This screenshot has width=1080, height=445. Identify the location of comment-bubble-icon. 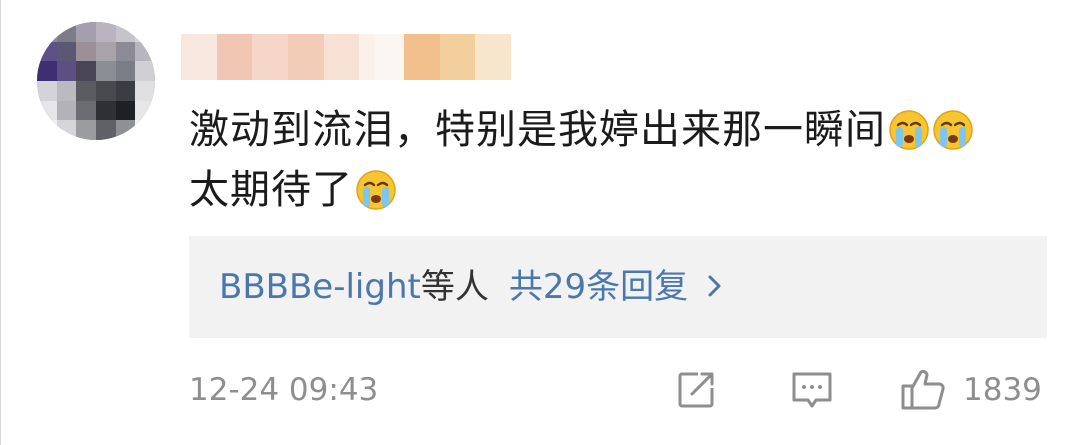
(812, 390).